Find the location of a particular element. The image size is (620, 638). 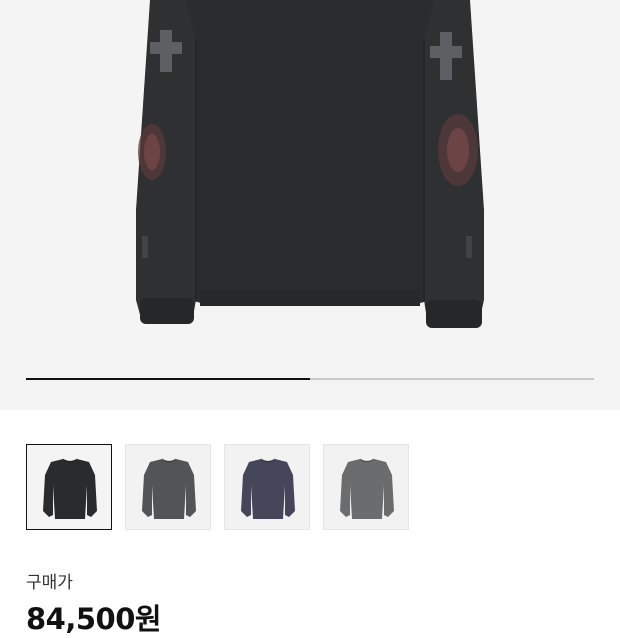

thumbnail-sweatshirt-charcoal is located at coordinates (169, 488).